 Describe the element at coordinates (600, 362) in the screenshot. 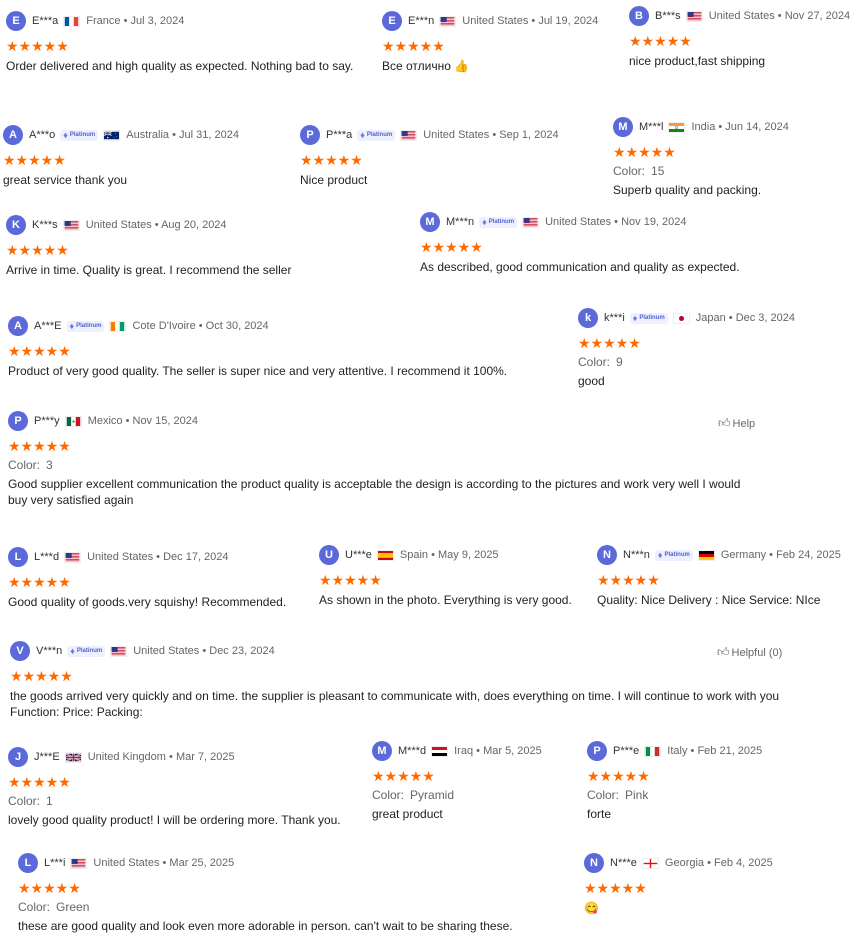

I see `color-variant: Color: 9` at that location.